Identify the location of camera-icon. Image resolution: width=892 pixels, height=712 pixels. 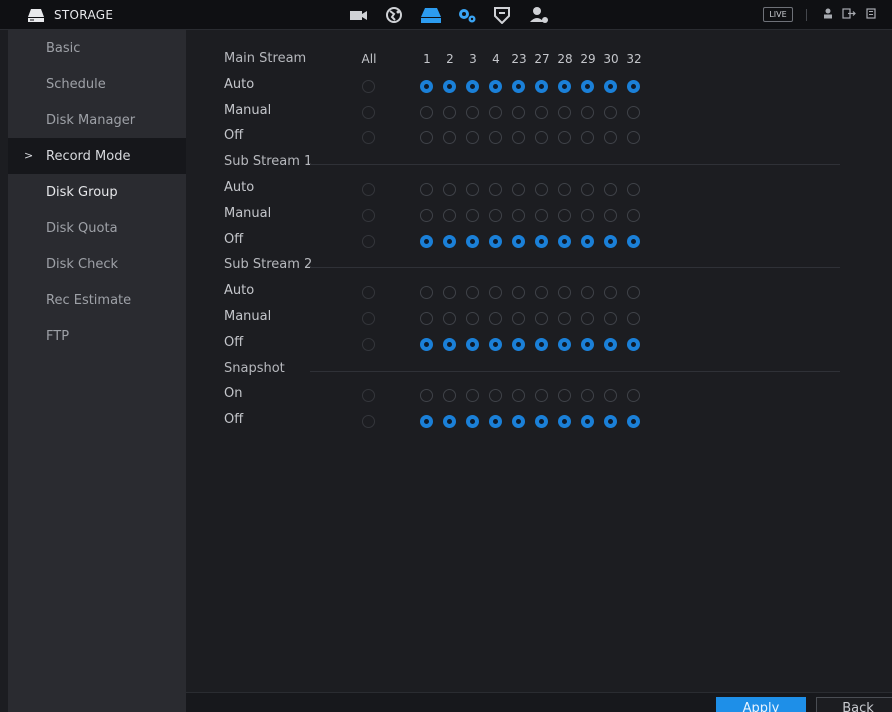
(359, 15).